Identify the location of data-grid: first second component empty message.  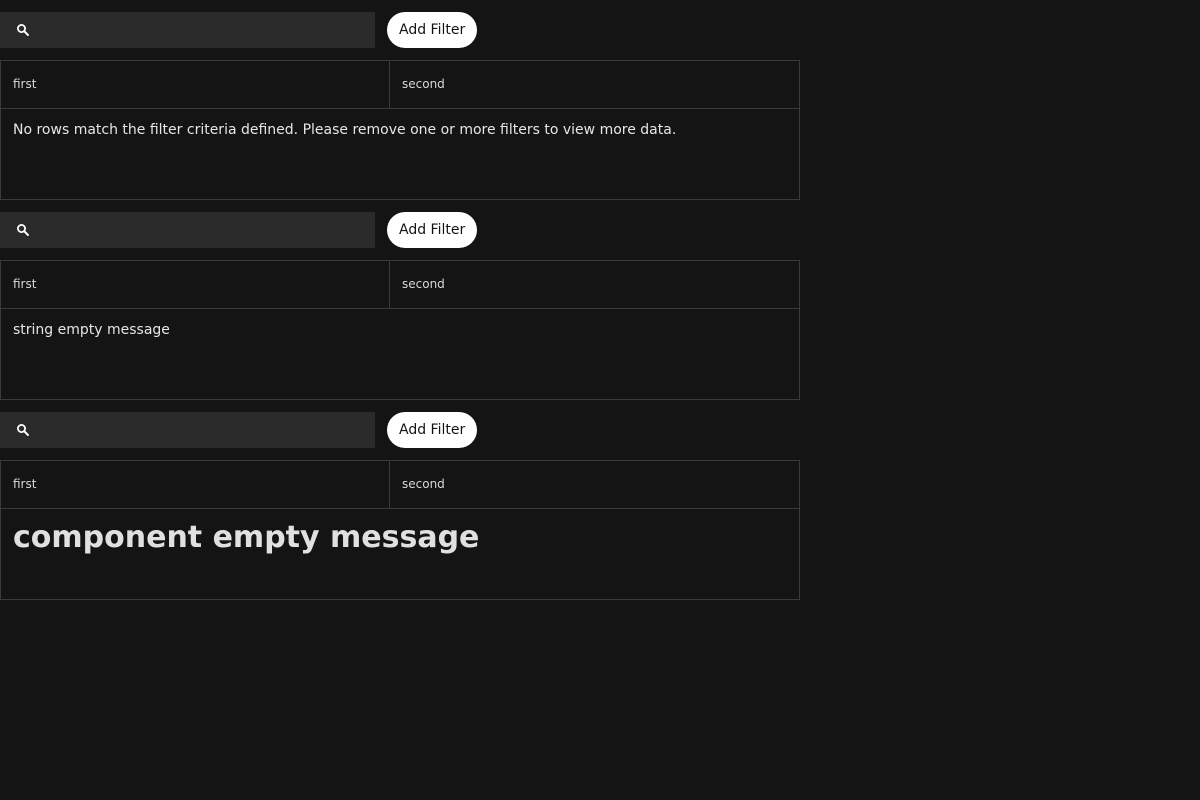
(400, 530).